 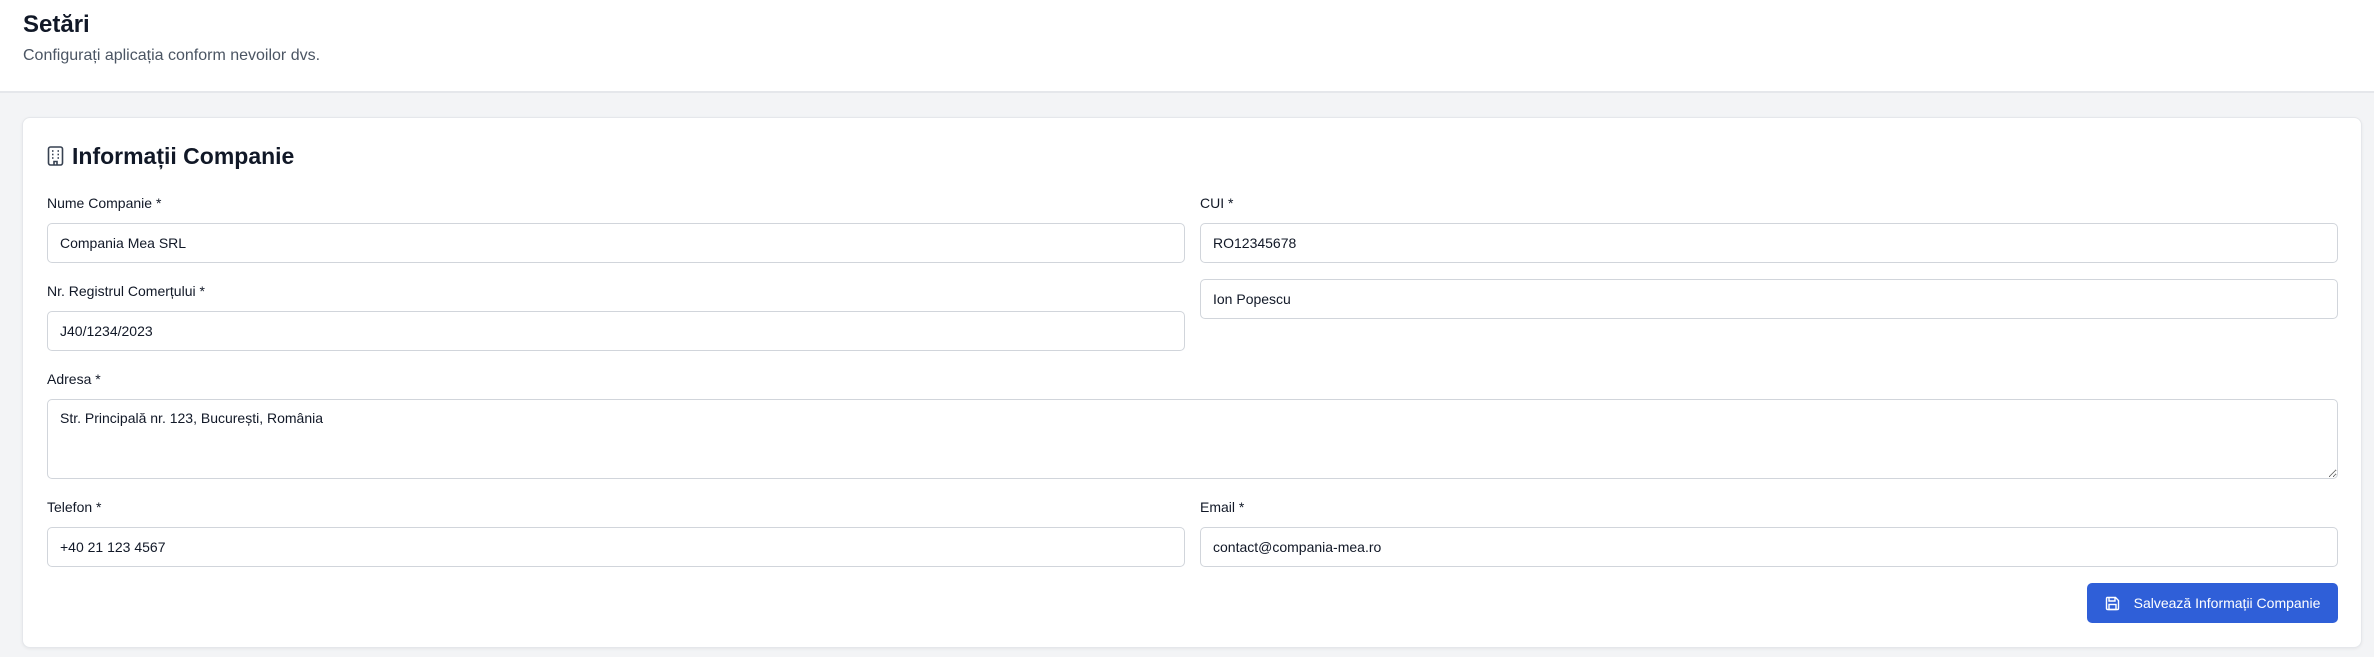 What do you see at coordinates (1769, 547) in the screenshot?
I see `email-input` at bounding box center [1769, 547].